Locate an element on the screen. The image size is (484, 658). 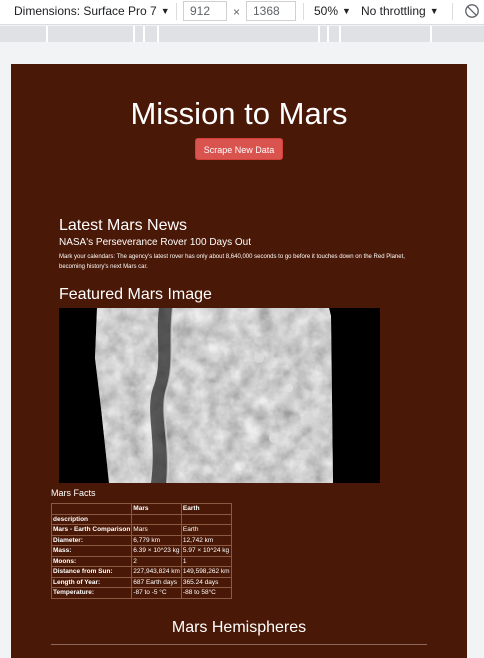
table-index-row: description is located at coordinates (141, 519).